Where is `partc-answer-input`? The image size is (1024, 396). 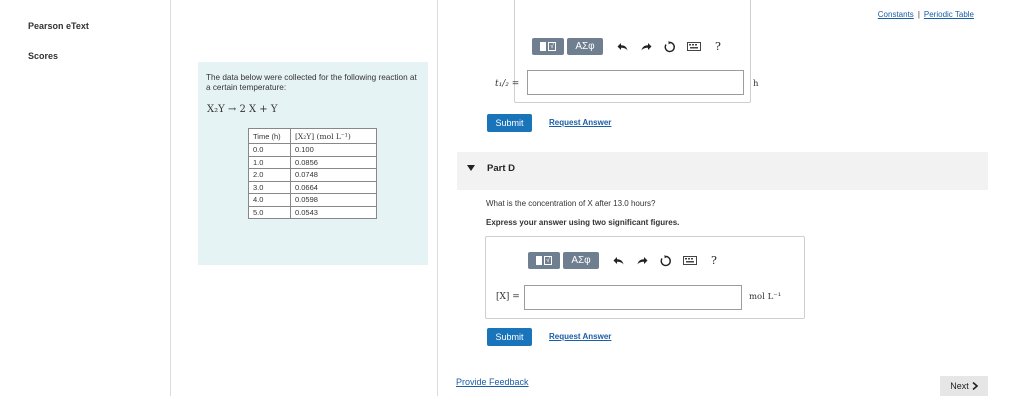
partc-answer-input is located at coordinates (635, 82).